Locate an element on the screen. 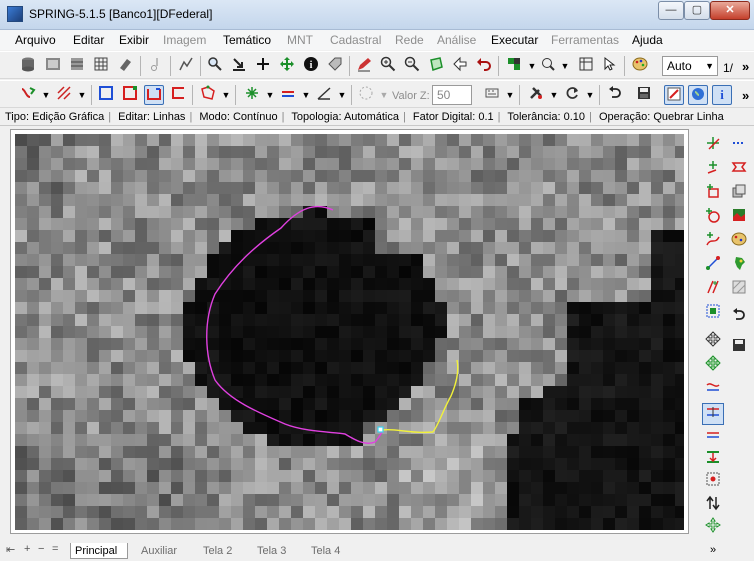  menu-tematico: Temático is located at coordinates (247, 40).